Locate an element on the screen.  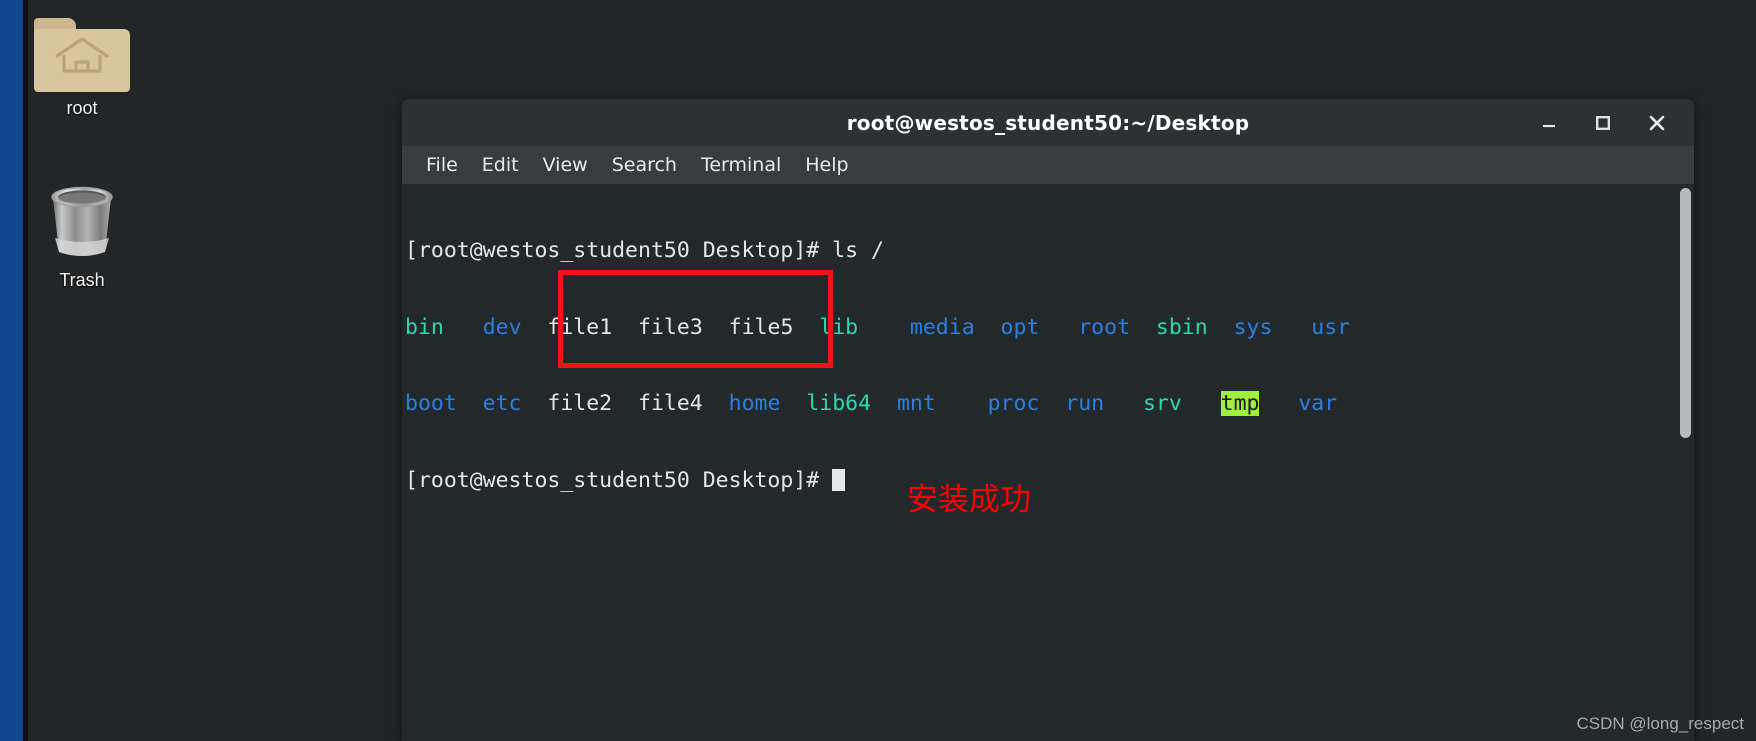
ls-entry-usr: usr is located at coordinates (1331, 327).